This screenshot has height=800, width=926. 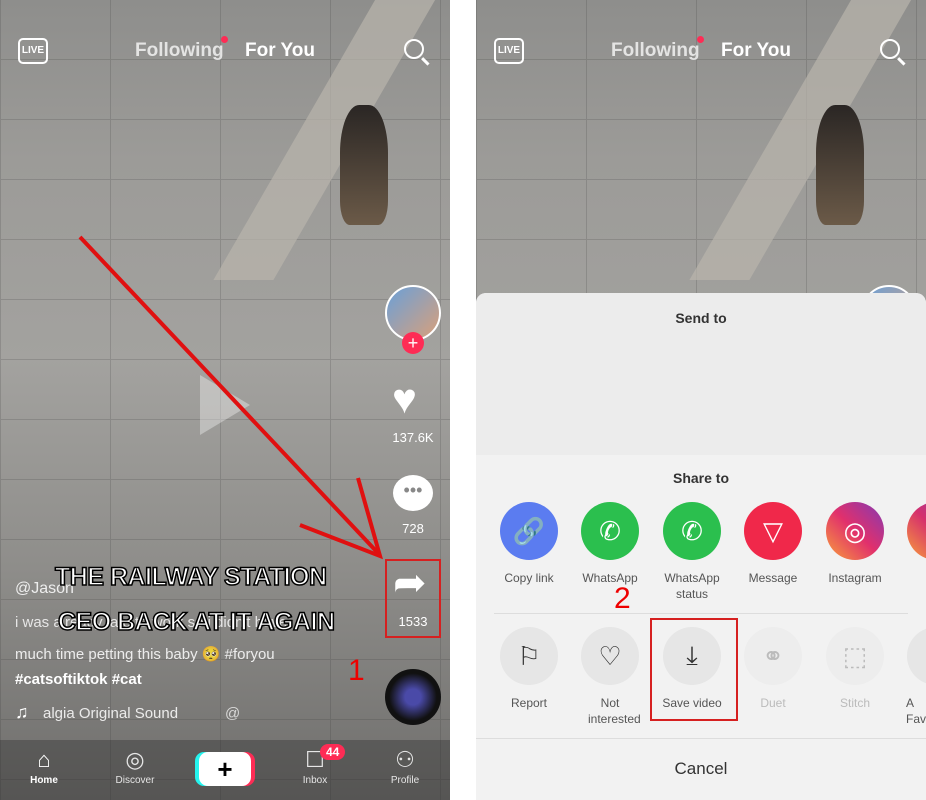 I want to click on tab-following: Following, so click(x=655, y=51).